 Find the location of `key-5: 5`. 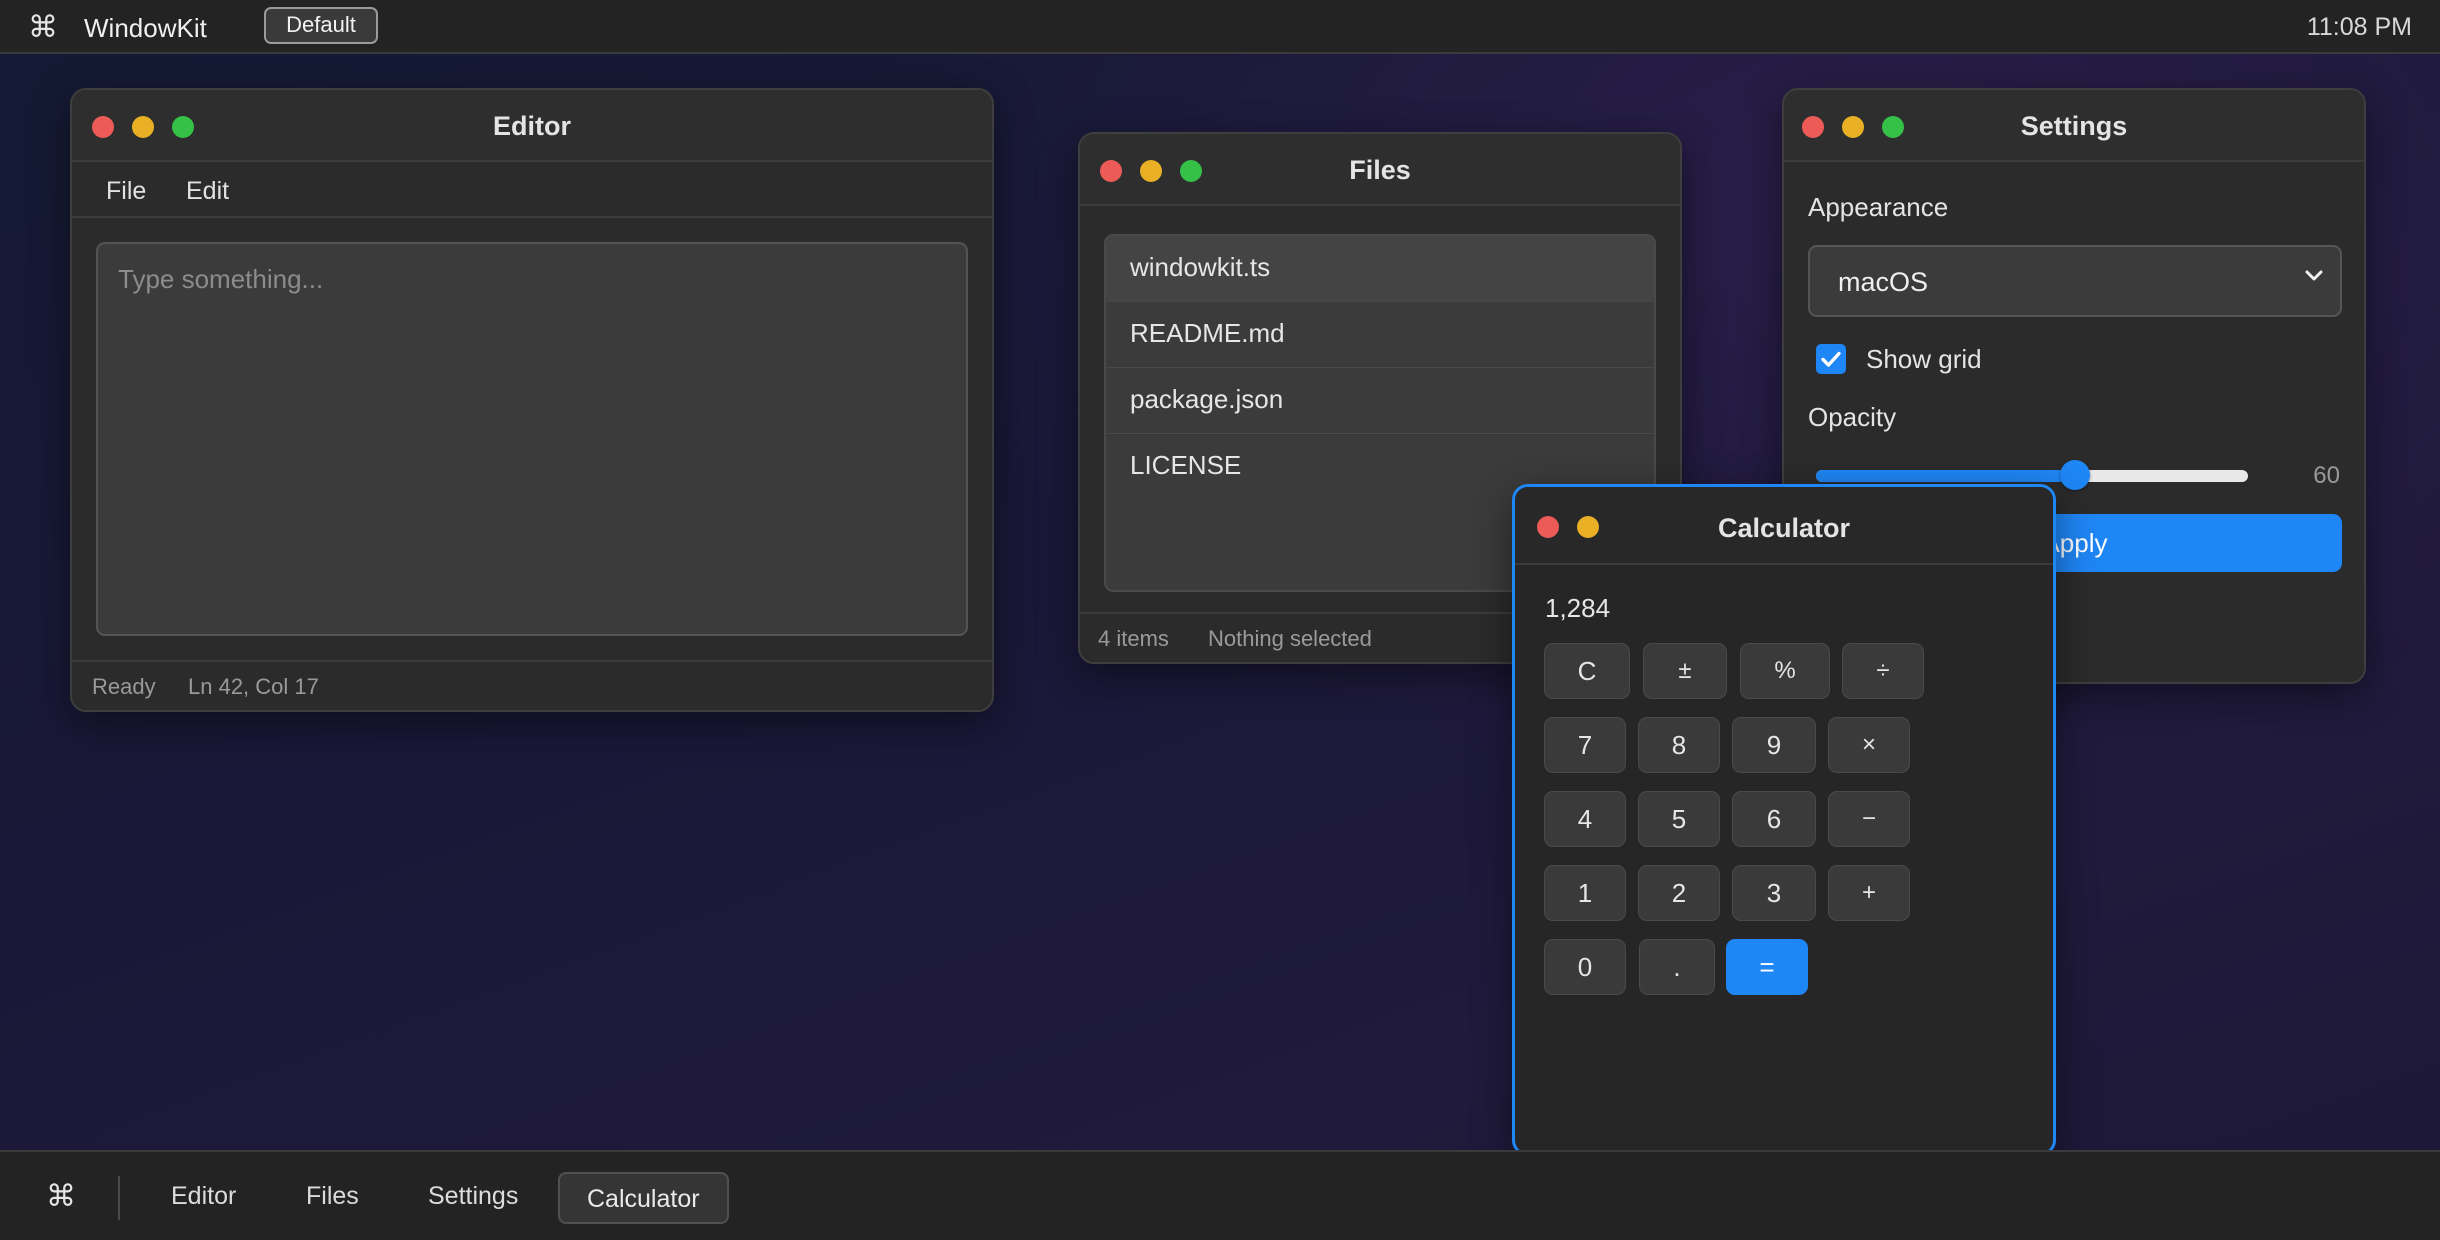

key-5: 5 is located at coordinates (1679, 819).